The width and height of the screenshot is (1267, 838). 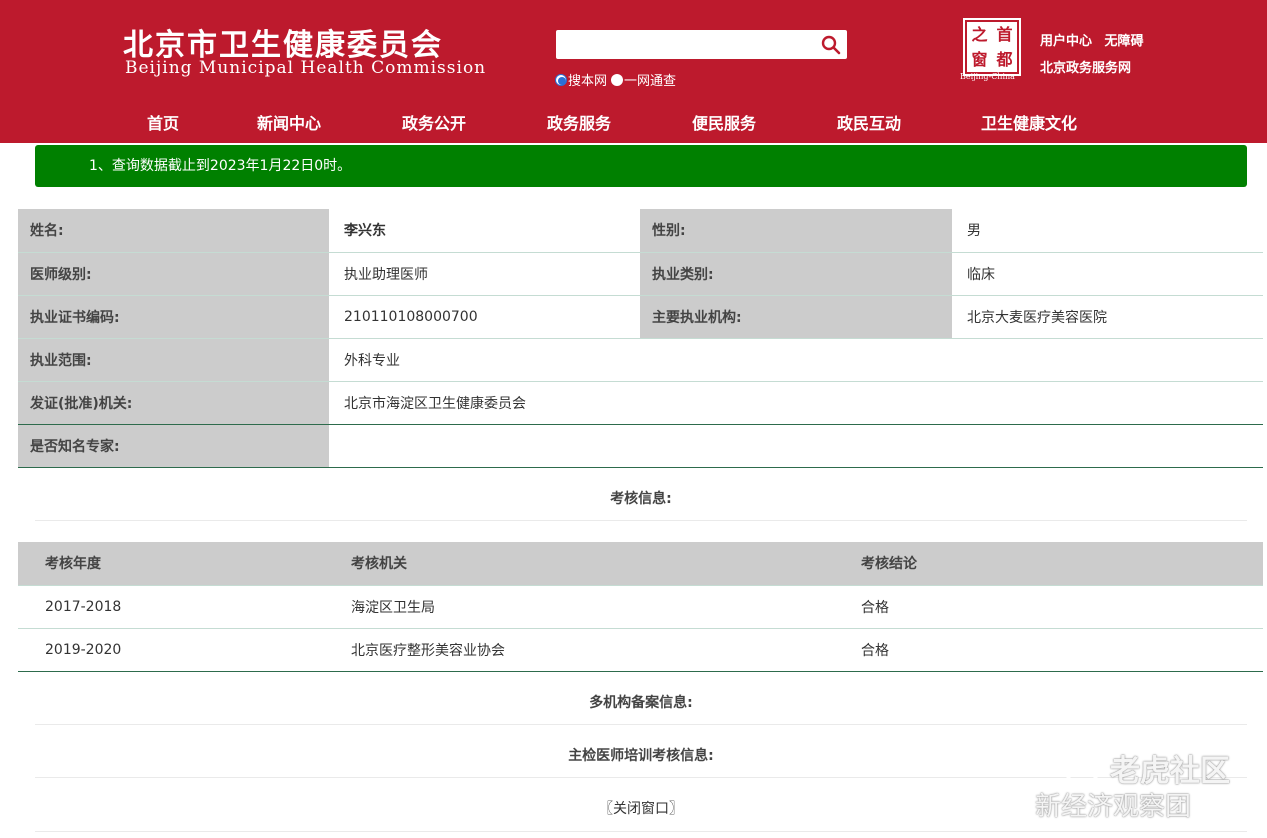 What do you see at coordinates (484, 274) in the screenshot?
I see `level-value: 执业助理医师` at bounding box center [484, 274].